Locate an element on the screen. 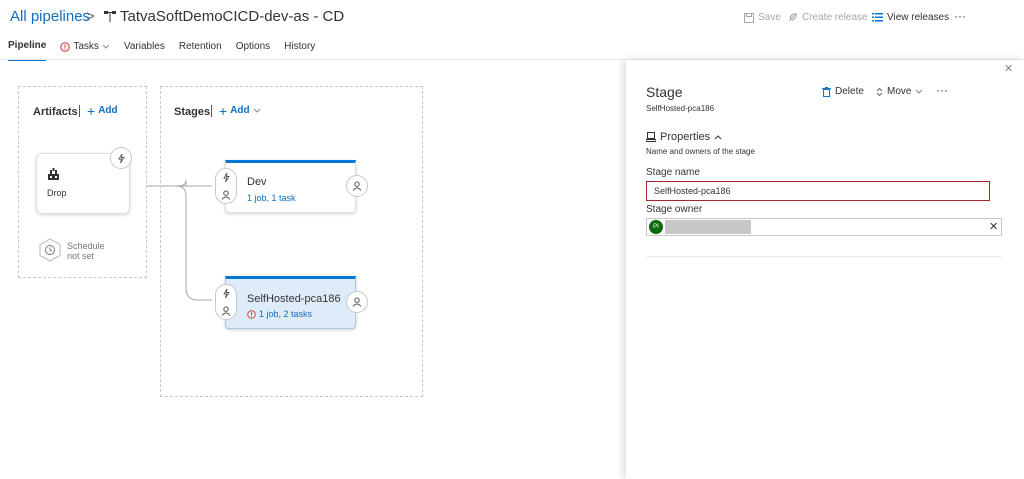 Image resolution: width=1024 pixels, height=479 pixels. warning-circle-icon is located at coordinates (251, 314).